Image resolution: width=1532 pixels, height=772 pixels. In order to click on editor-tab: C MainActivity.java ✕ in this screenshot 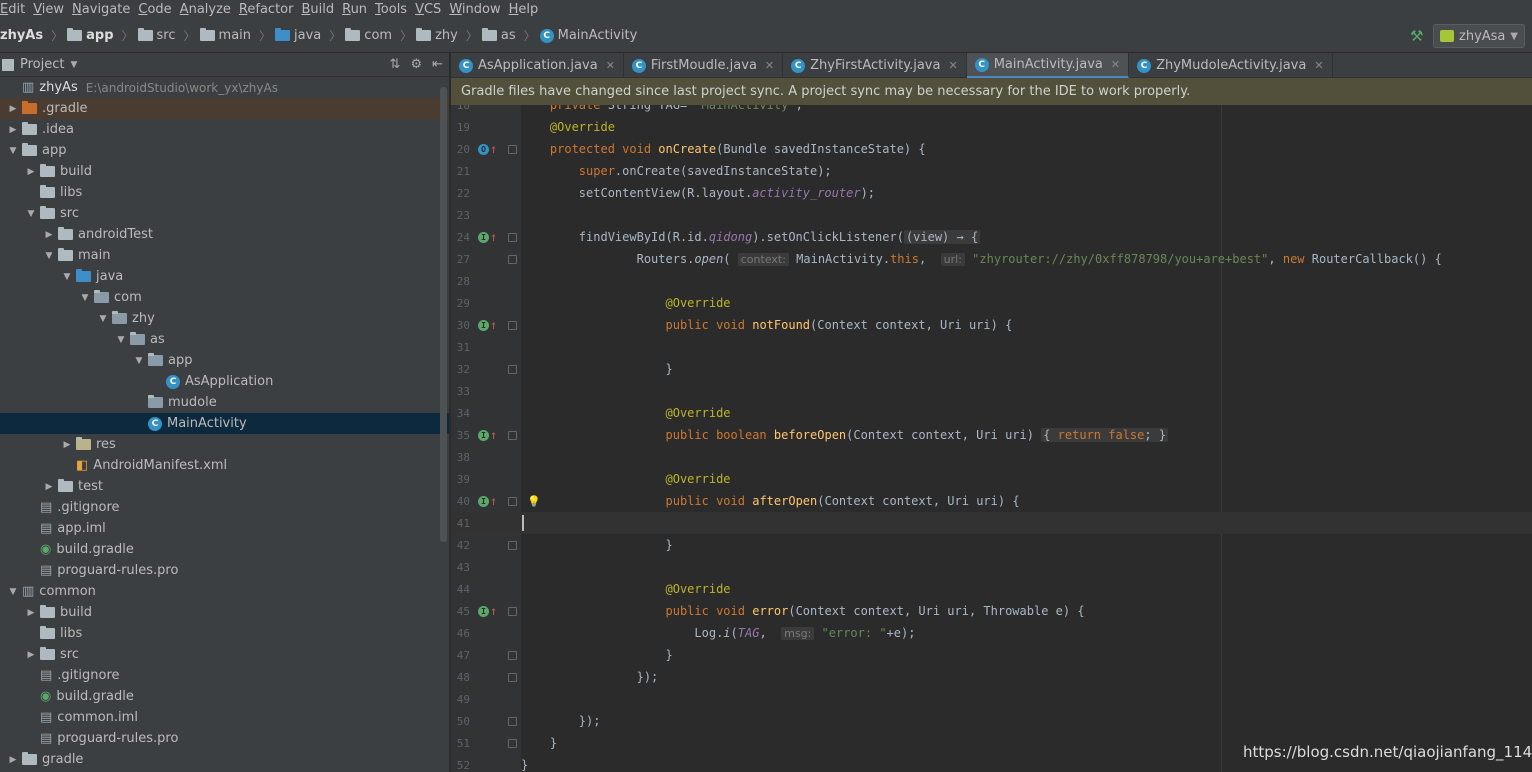, I will do `click(1048, 65)`.